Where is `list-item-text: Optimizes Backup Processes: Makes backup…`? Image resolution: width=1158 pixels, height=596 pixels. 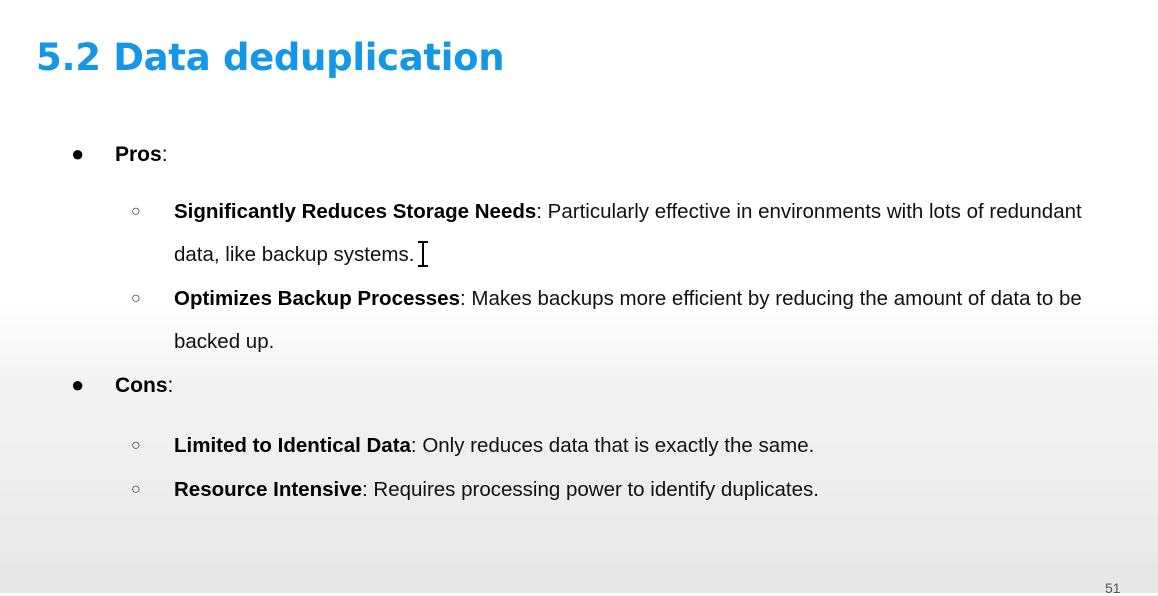 list-item-text: Optimizes Backup Processes: Makes backup… is located at coordinates (634, 320).